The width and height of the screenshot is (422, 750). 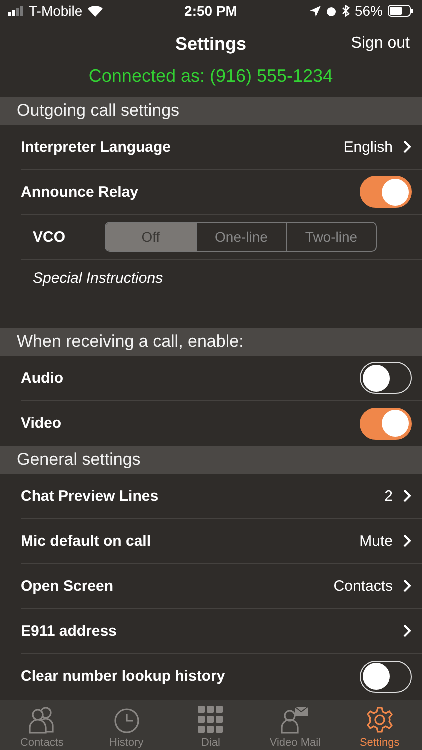 What do you see at coordinates (42, 725) in the screenshot?
I see `tab-item: Contacts` at bounding box center [42, 725].